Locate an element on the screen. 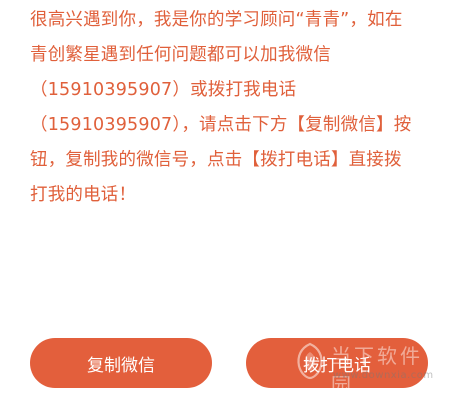 Image resolution: width=458 pixels, height=408 pixels. message-line: 青创繁星遇到任何问题都可以加我微信 is located at coordinates (180, 55).